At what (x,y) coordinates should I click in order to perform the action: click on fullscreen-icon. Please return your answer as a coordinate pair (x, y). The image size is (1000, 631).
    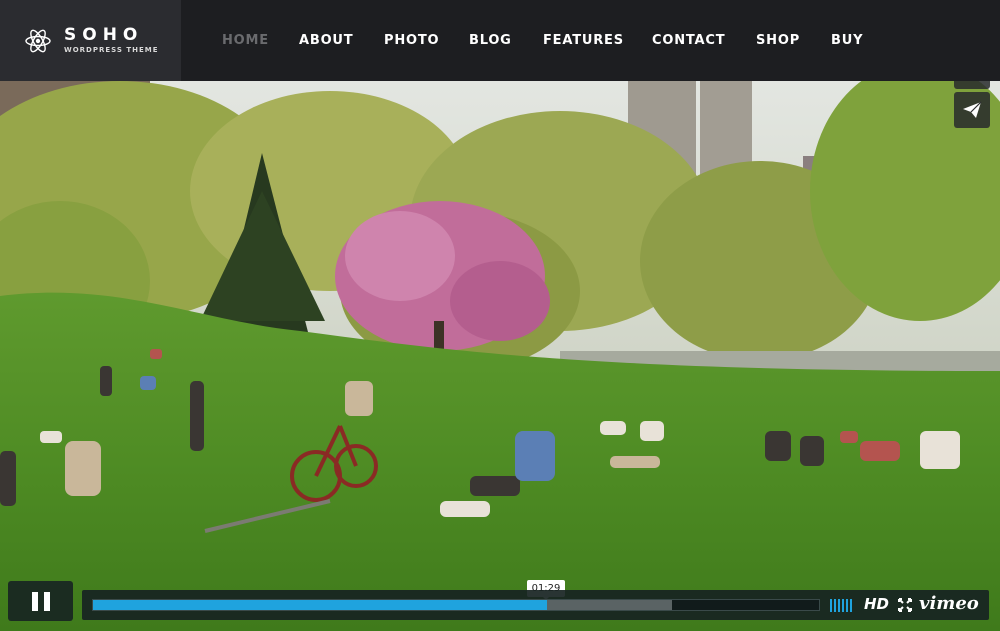
    Looking at the image, I should click on (905, 605).